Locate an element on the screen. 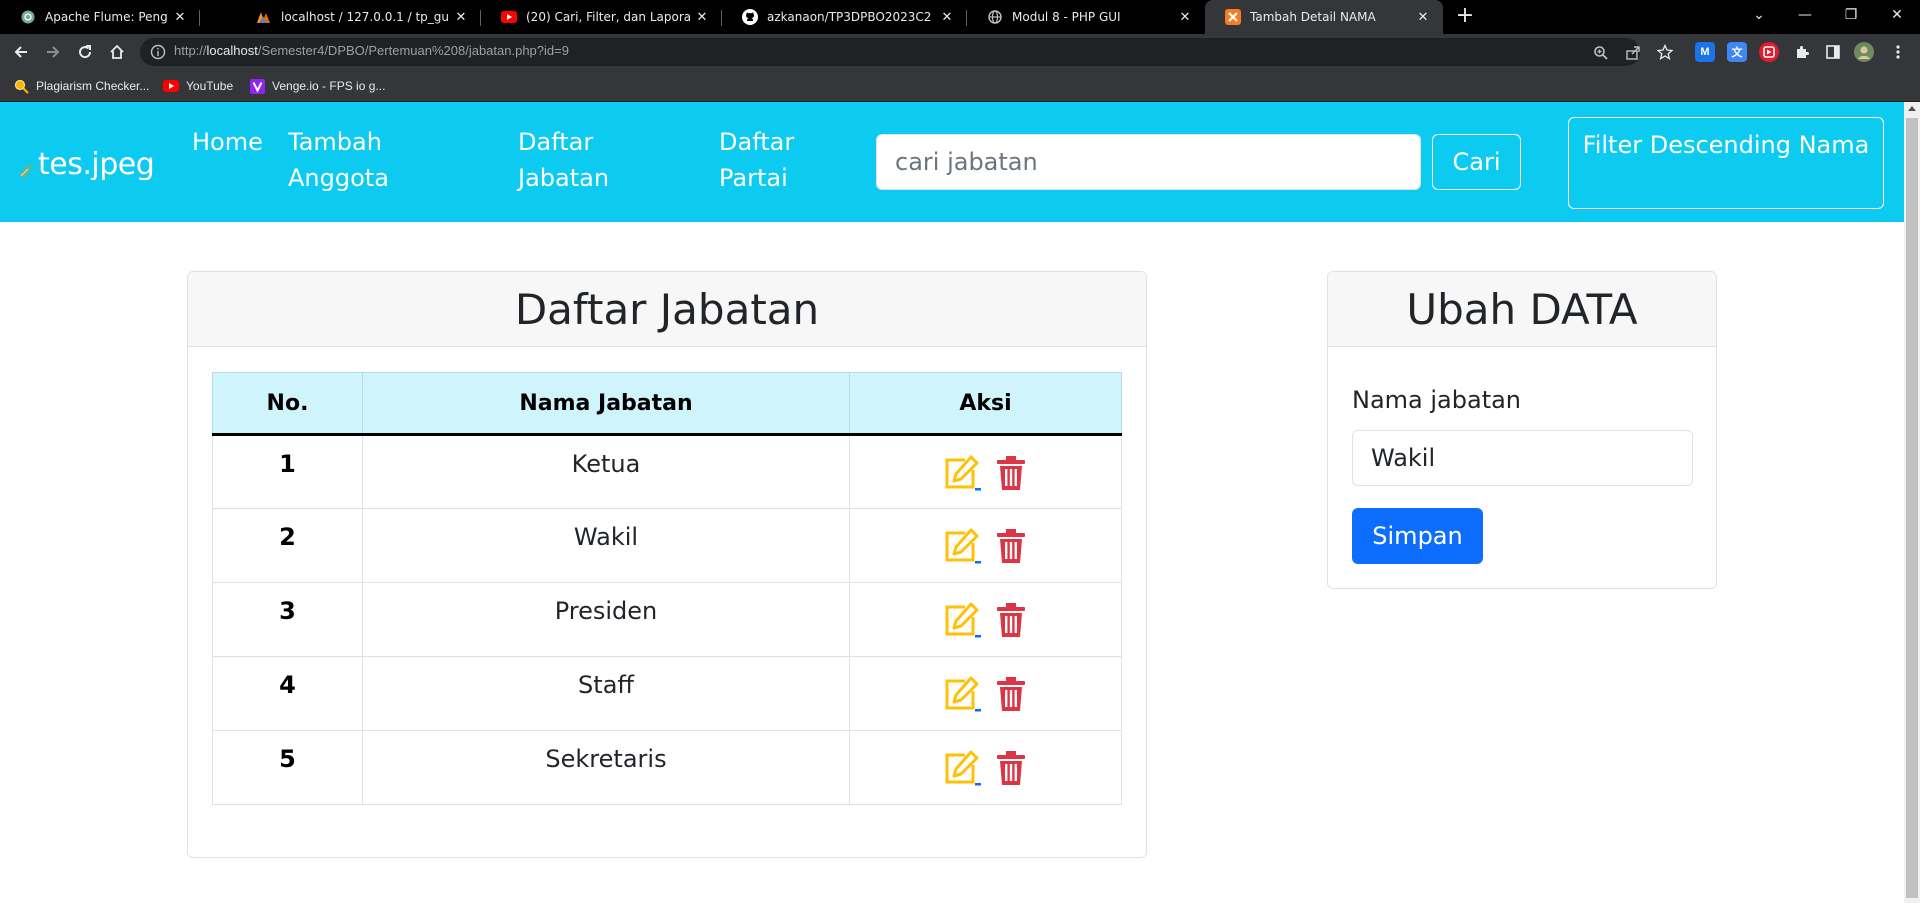  tab-title: (20) Cari, Filter, dan Laporan sederhana is located at coordinates (608, 17).